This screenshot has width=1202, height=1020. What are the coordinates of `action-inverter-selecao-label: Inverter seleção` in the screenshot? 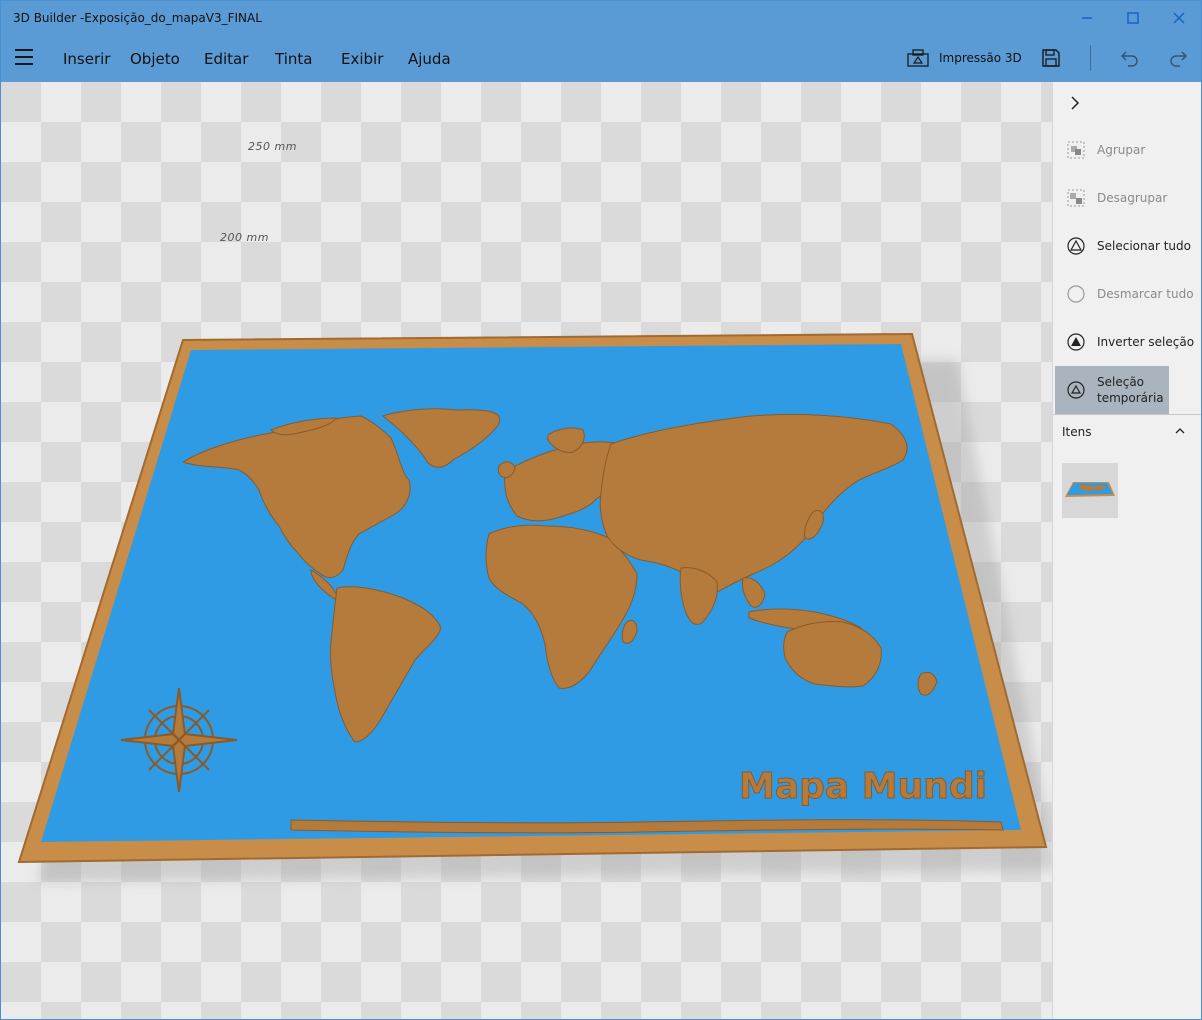 It's located at (1146, 342).